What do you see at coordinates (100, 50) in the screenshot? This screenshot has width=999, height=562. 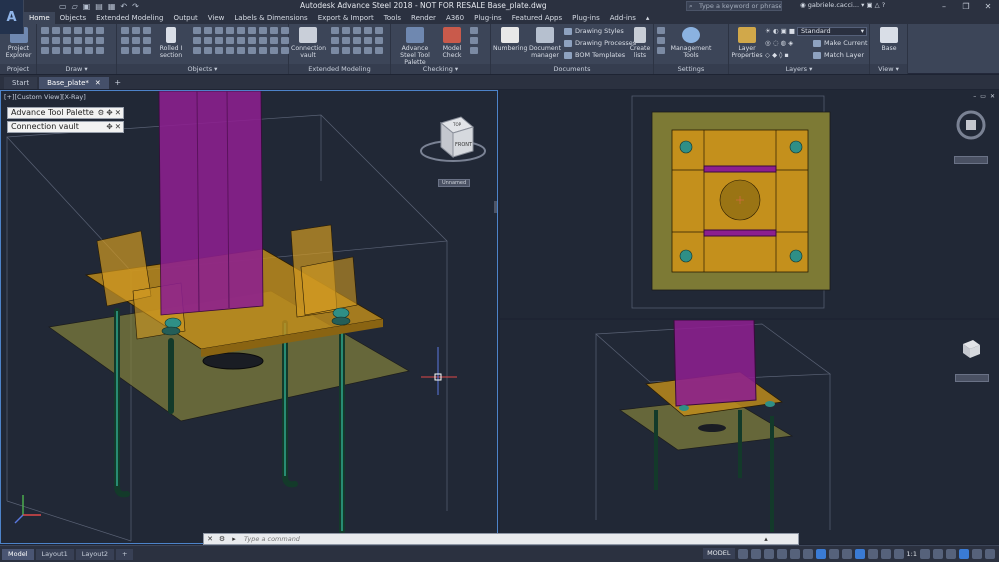 I see `rotate-icon` at bounding box center [100, 50].